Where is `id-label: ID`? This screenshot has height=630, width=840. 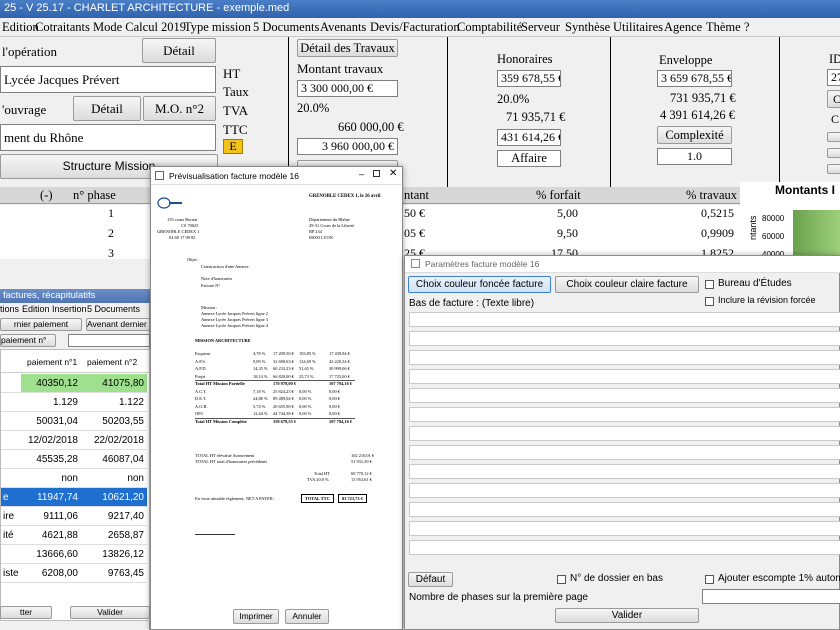 id-label: ID is located at coordinates (834, 59).